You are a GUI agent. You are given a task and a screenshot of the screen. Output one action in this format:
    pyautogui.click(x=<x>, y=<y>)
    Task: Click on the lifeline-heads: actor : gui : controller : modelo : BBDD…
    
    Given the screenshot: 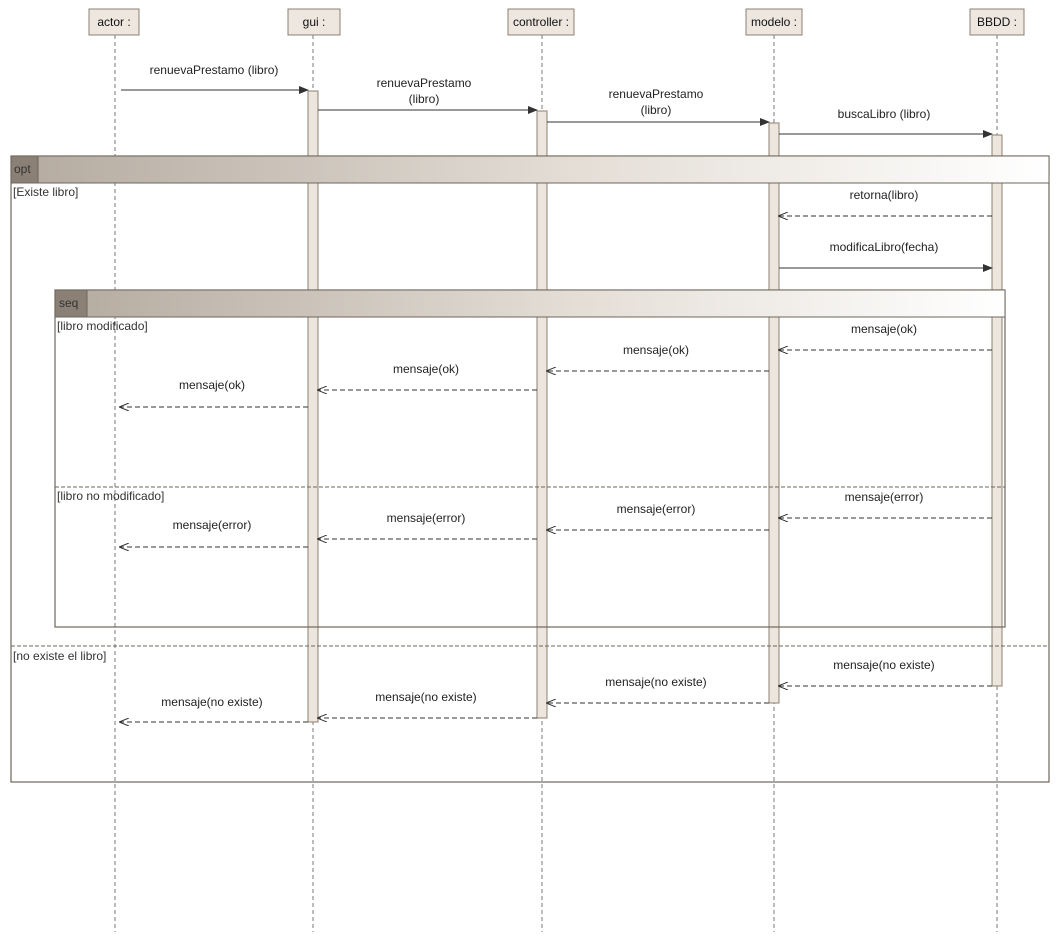 What is the action you would take?
    pyautogui.click(x=556, y=22)
    